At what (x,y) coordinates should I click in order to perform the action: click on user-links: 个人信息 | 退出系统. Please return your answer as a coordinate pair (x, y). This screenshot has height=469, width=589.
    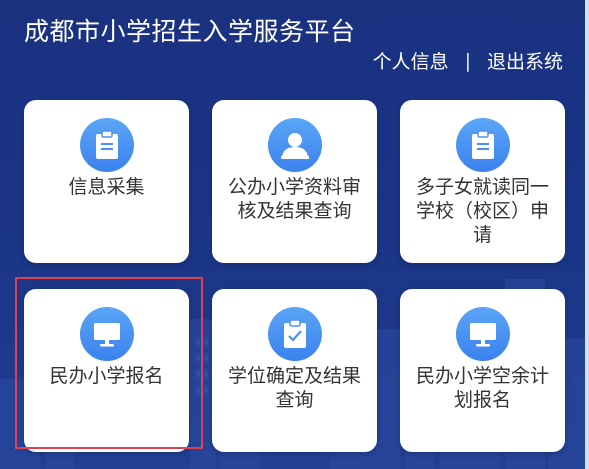
    Looking at the image, I should click on (468, 60).